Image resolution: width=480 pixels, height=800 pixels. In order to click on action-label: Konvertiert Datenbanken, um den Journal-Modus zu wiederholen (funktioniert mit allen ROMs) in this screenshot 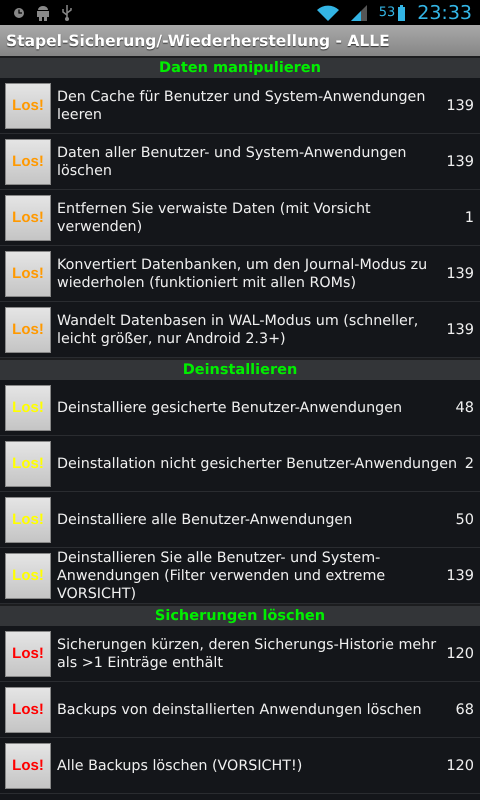, I will do `click(242, 274)`.